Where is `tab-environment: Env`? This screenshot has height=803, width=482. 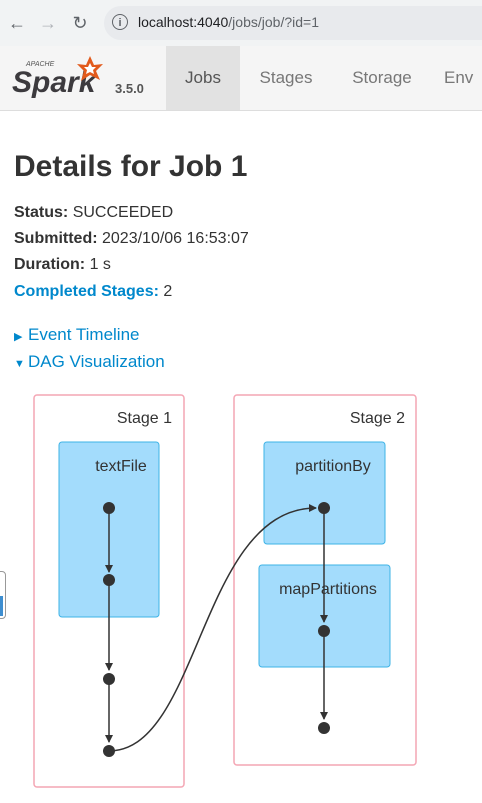 tab-environment: Env is located at coordinates (463, 78).